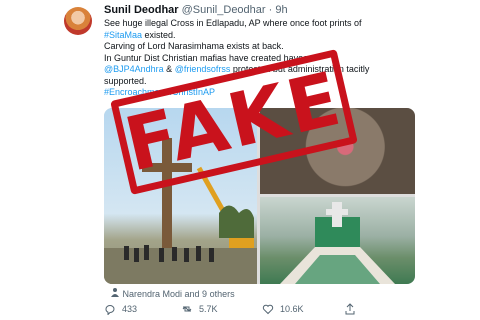 The width and height of the screenshot is (480, 320). I want to click on tweet-text-span: existed., so click(159, 34).